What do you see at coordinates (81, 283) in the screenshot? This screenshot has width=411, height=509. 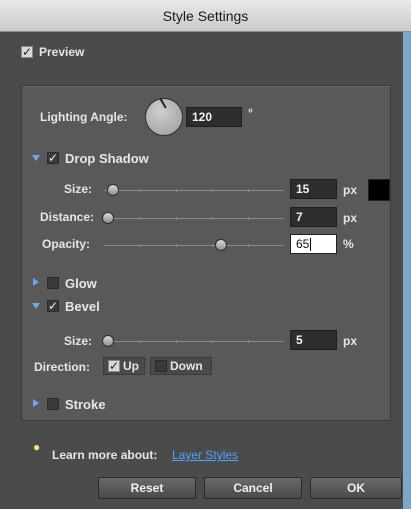 I see `glow-label: Glow` at bounding box center [81, 283].